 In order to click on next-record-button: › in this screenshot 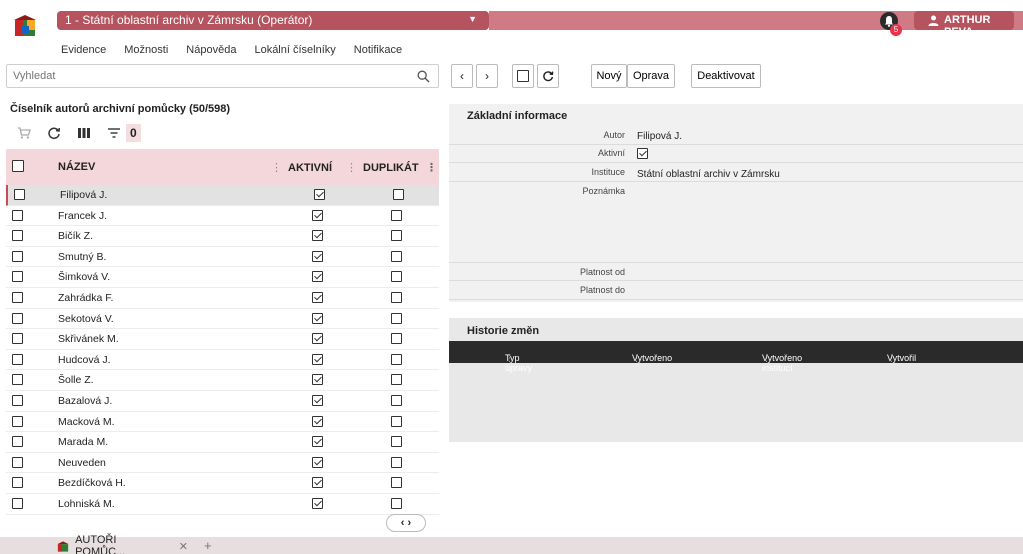, I will do `click(487, 76)`.